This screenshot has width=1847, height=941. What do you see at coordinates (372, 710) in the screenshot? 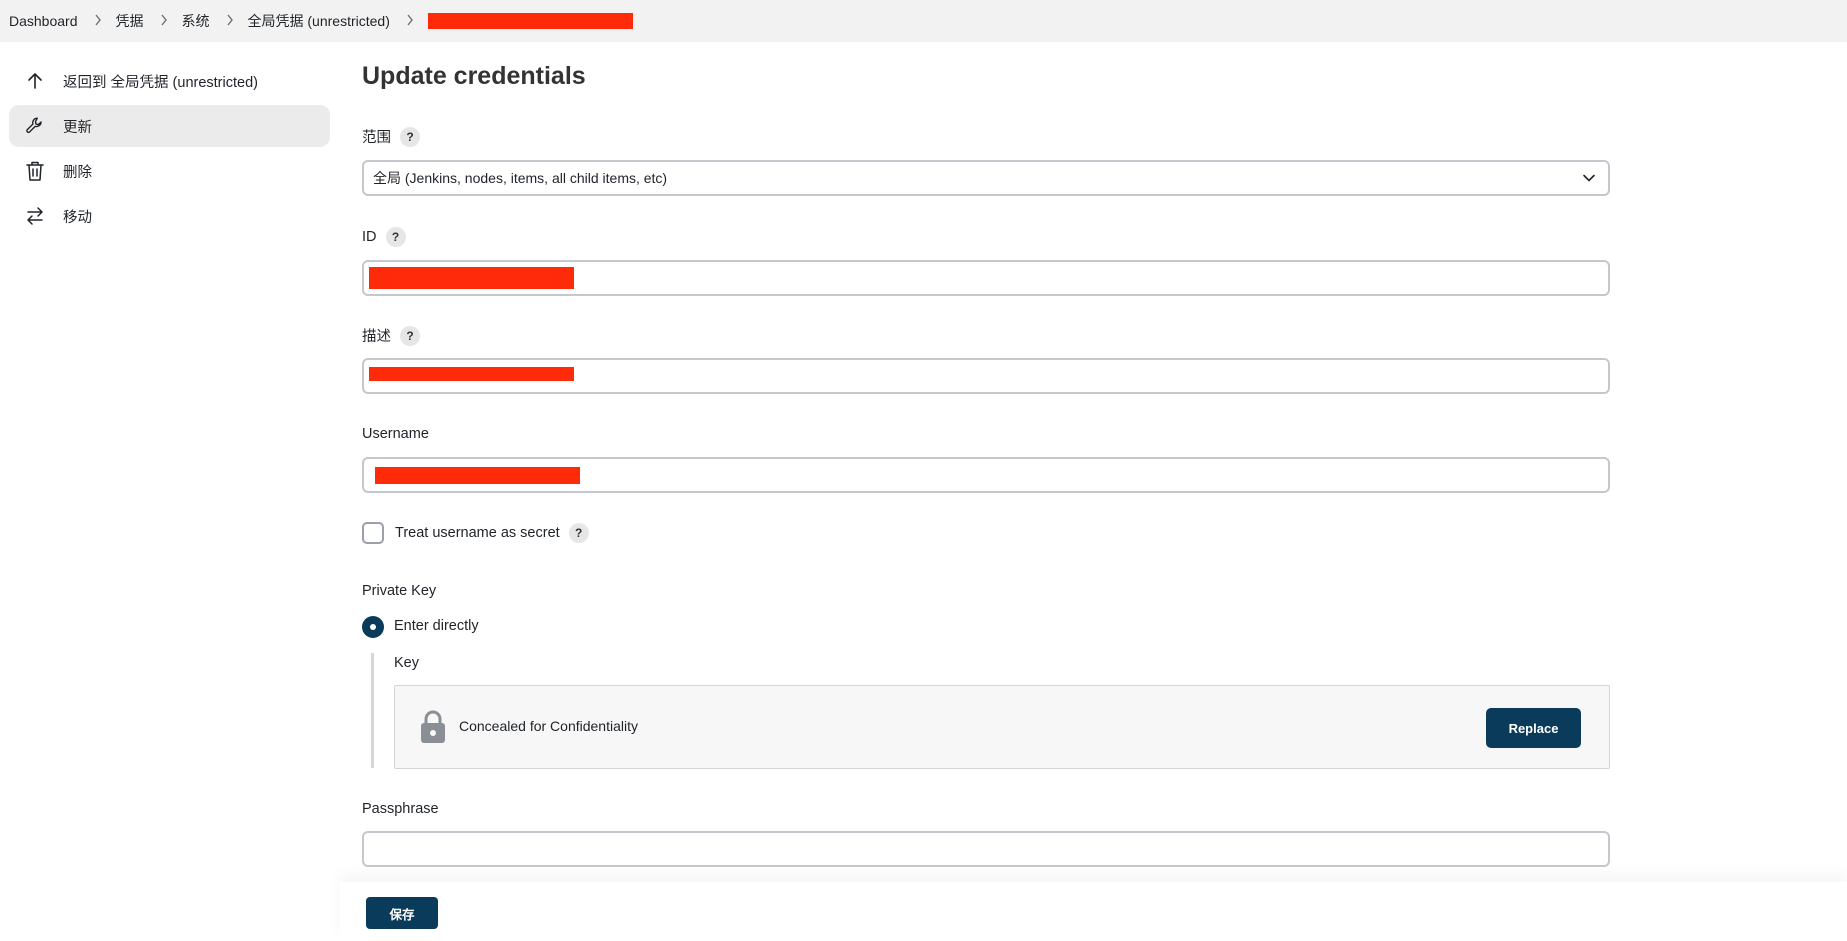
I see `key-section-rail` at bounding box center [372, 710].